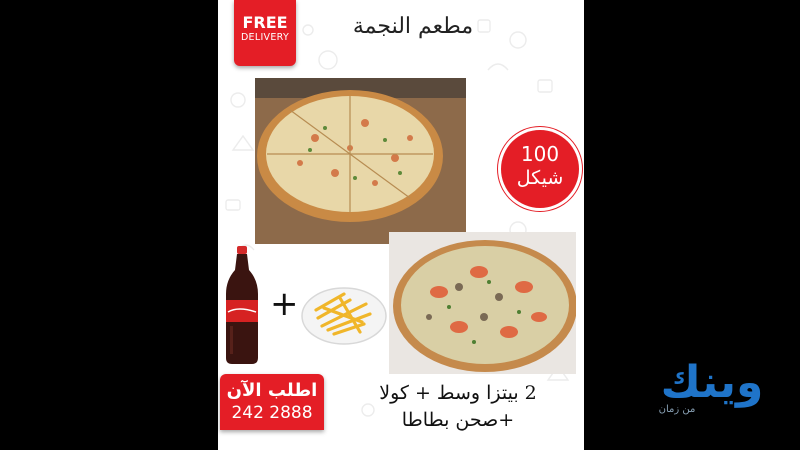  What do you see at coordinates (413, 26) in the screenshot?
I see `restaurant-name: مطعم النجمة` at bounding box center [413, 26].